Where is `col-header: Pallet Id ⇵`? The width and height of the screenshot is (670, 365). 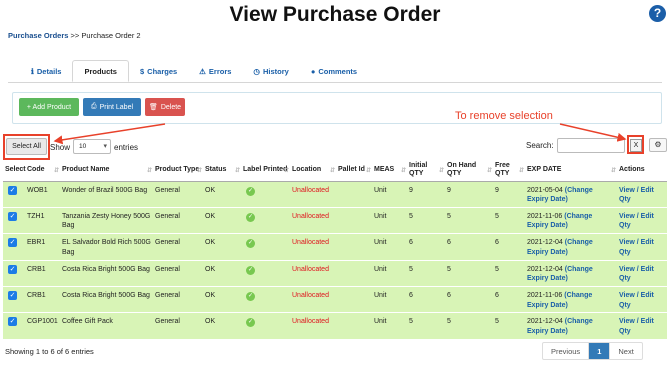 col-header: Pallet Id ⇵ is located at coordinates (354, 170).